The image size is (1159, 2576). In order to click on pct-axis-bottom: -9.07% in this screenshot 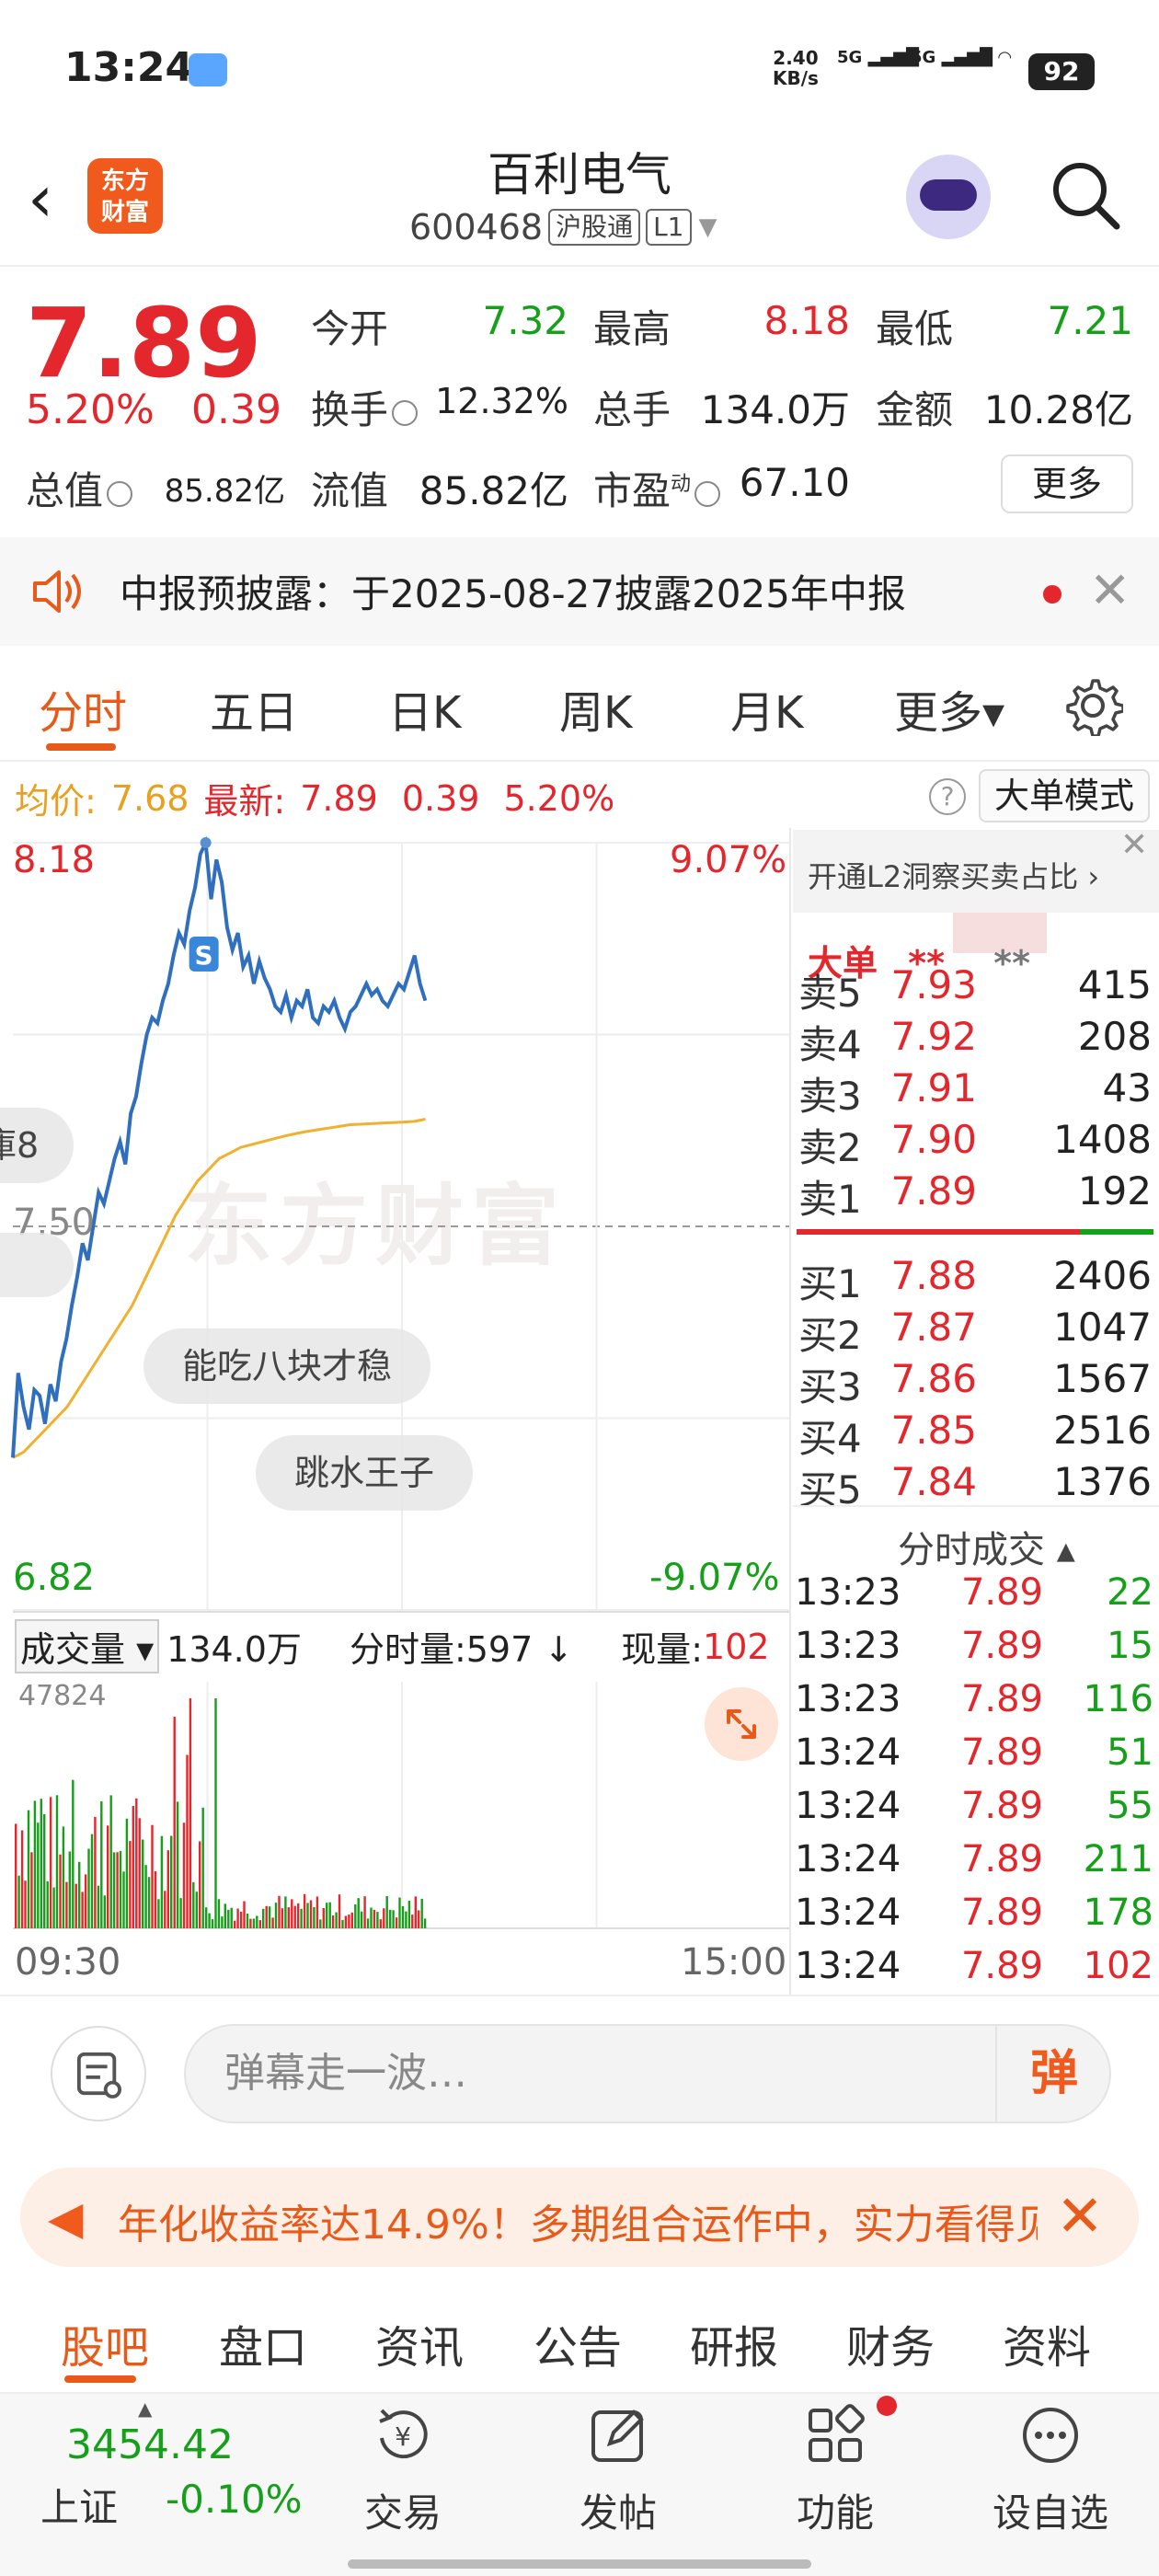, I will do `click(714, 1578)`.